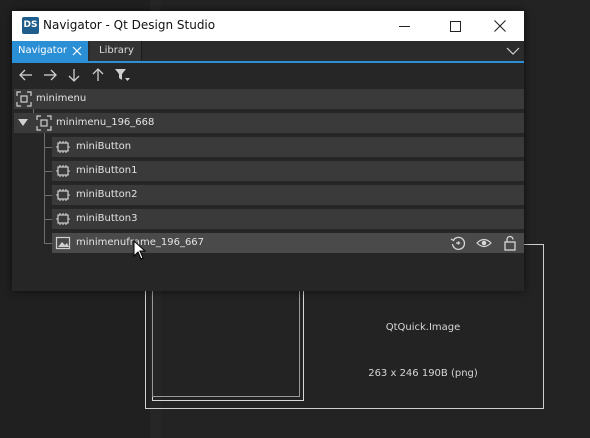 This screenshot has width=590, height=438. Describe the element at coordinates (122, 75) in the screenshot. I see `filter-icon` at that location.